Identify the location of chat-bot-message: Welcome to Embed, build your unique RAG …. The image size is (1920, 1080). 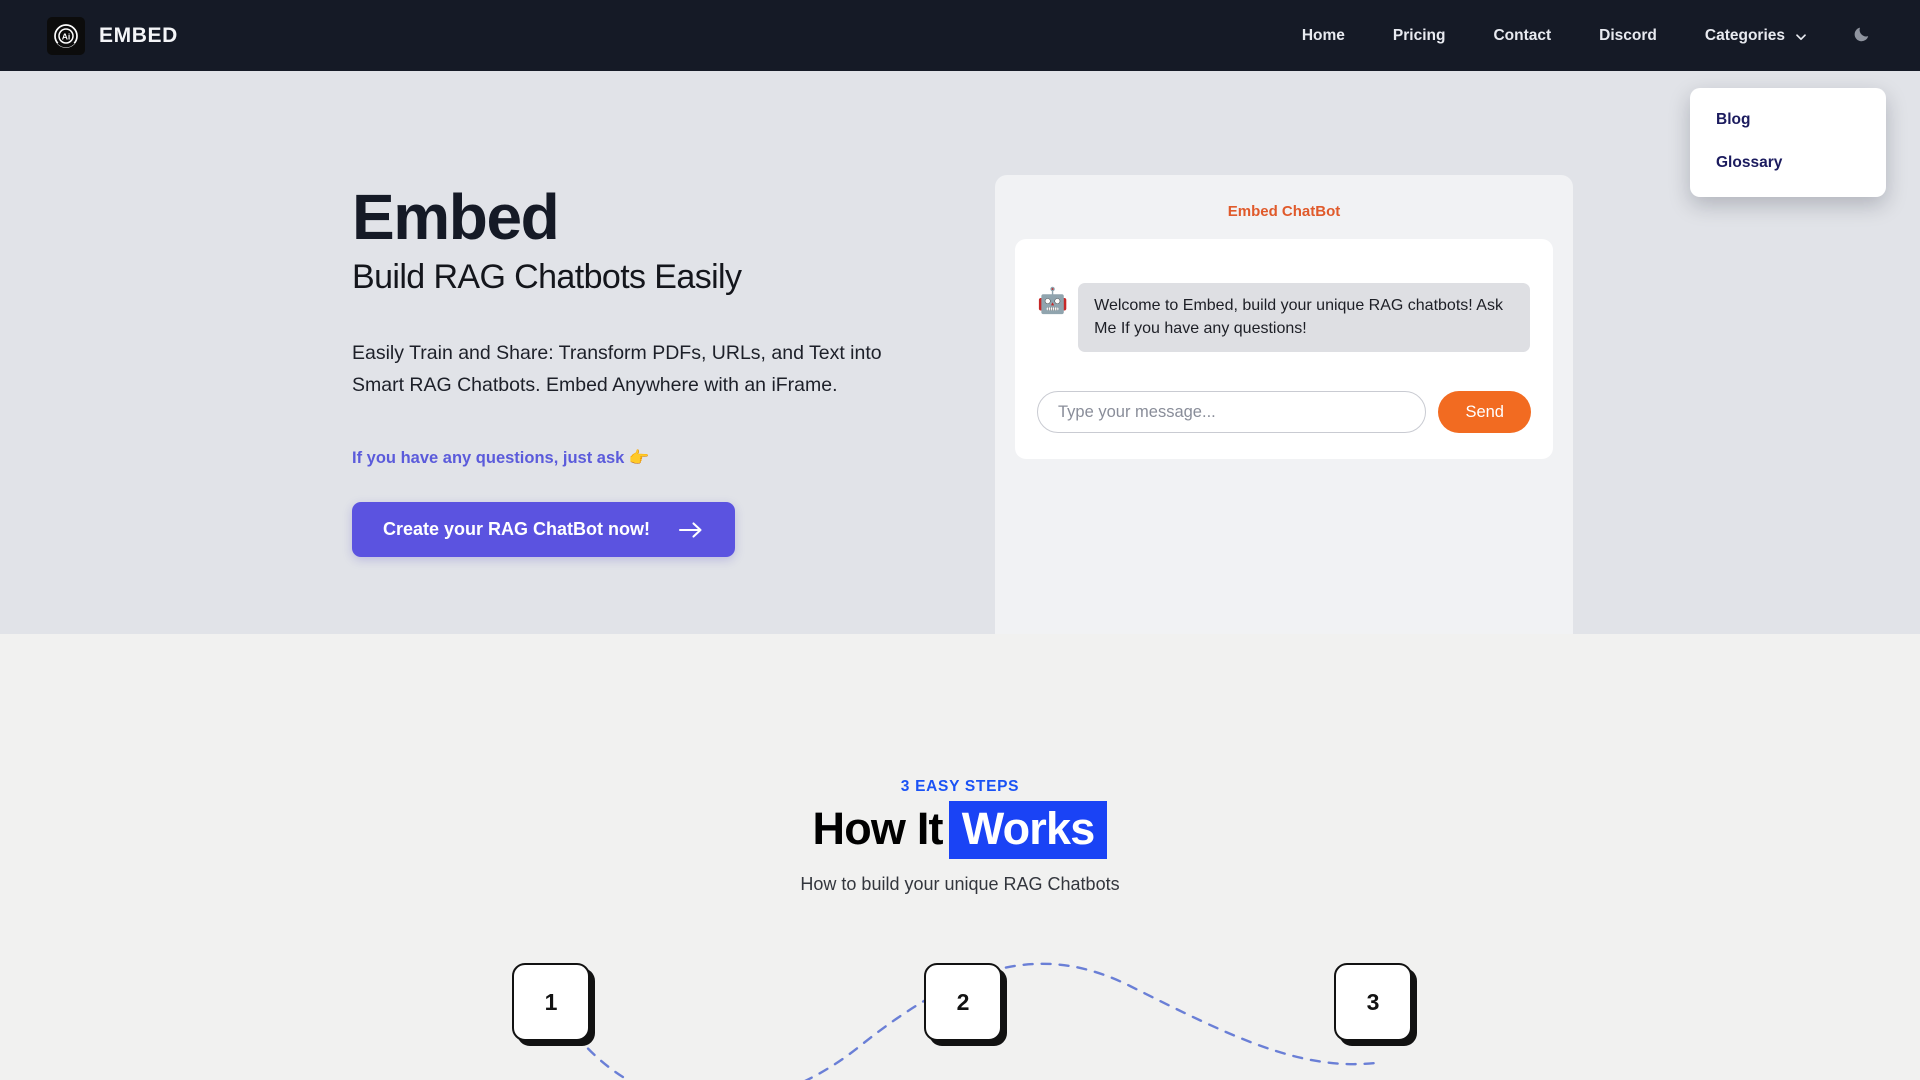
(1304, 318).